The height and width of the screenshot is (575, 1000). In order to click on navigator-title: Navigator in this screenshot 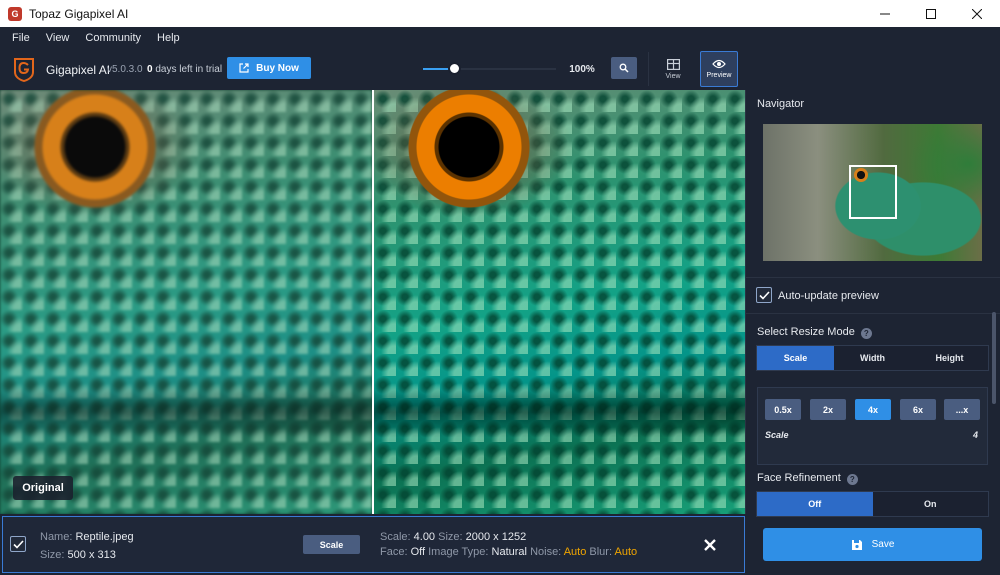, I will do `click(781, 104)`.